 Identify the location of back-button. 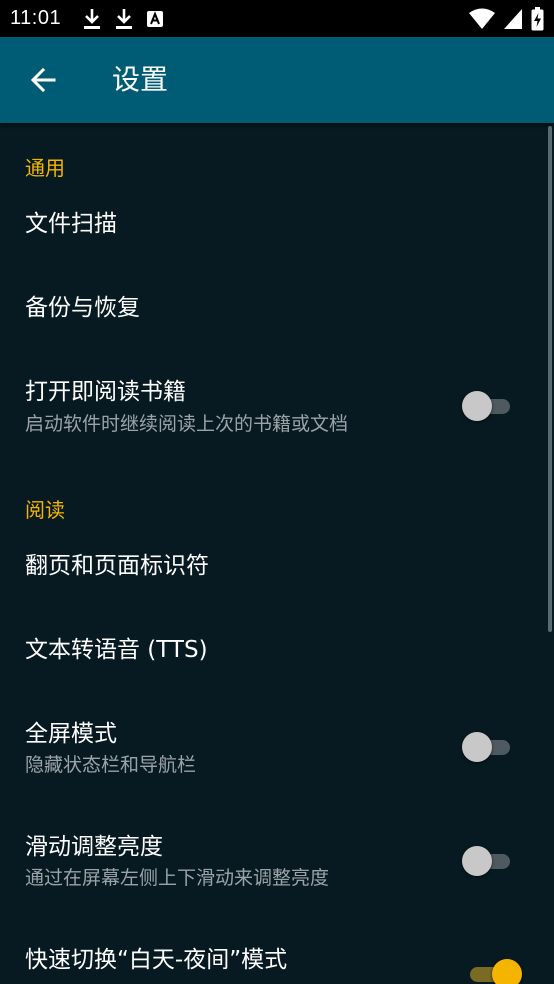
(43, 80).